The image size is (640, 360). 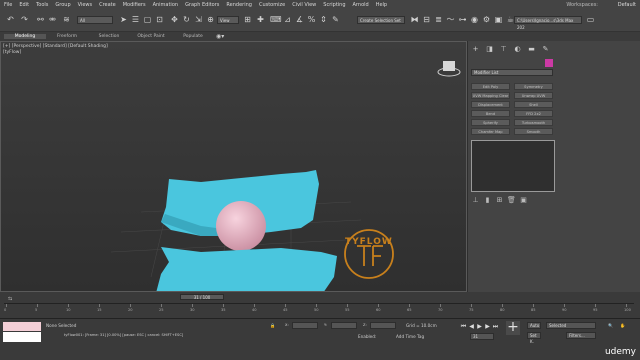 I want to click on select-manipulate-icon: ✚, so click(x=260, y=19).